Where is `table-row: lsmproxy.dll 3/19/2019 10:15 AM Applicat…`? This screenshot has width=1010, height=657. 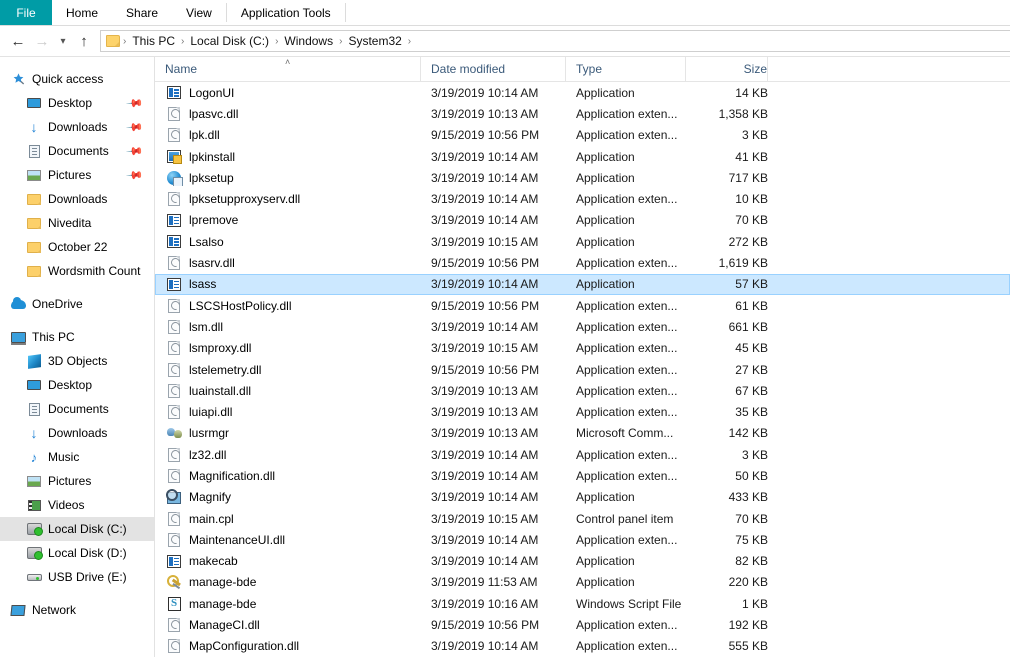 table-row: lsmproxy.dll 3/19/2019 10:15 AM Applicat… is located at coordinates (582, 348).